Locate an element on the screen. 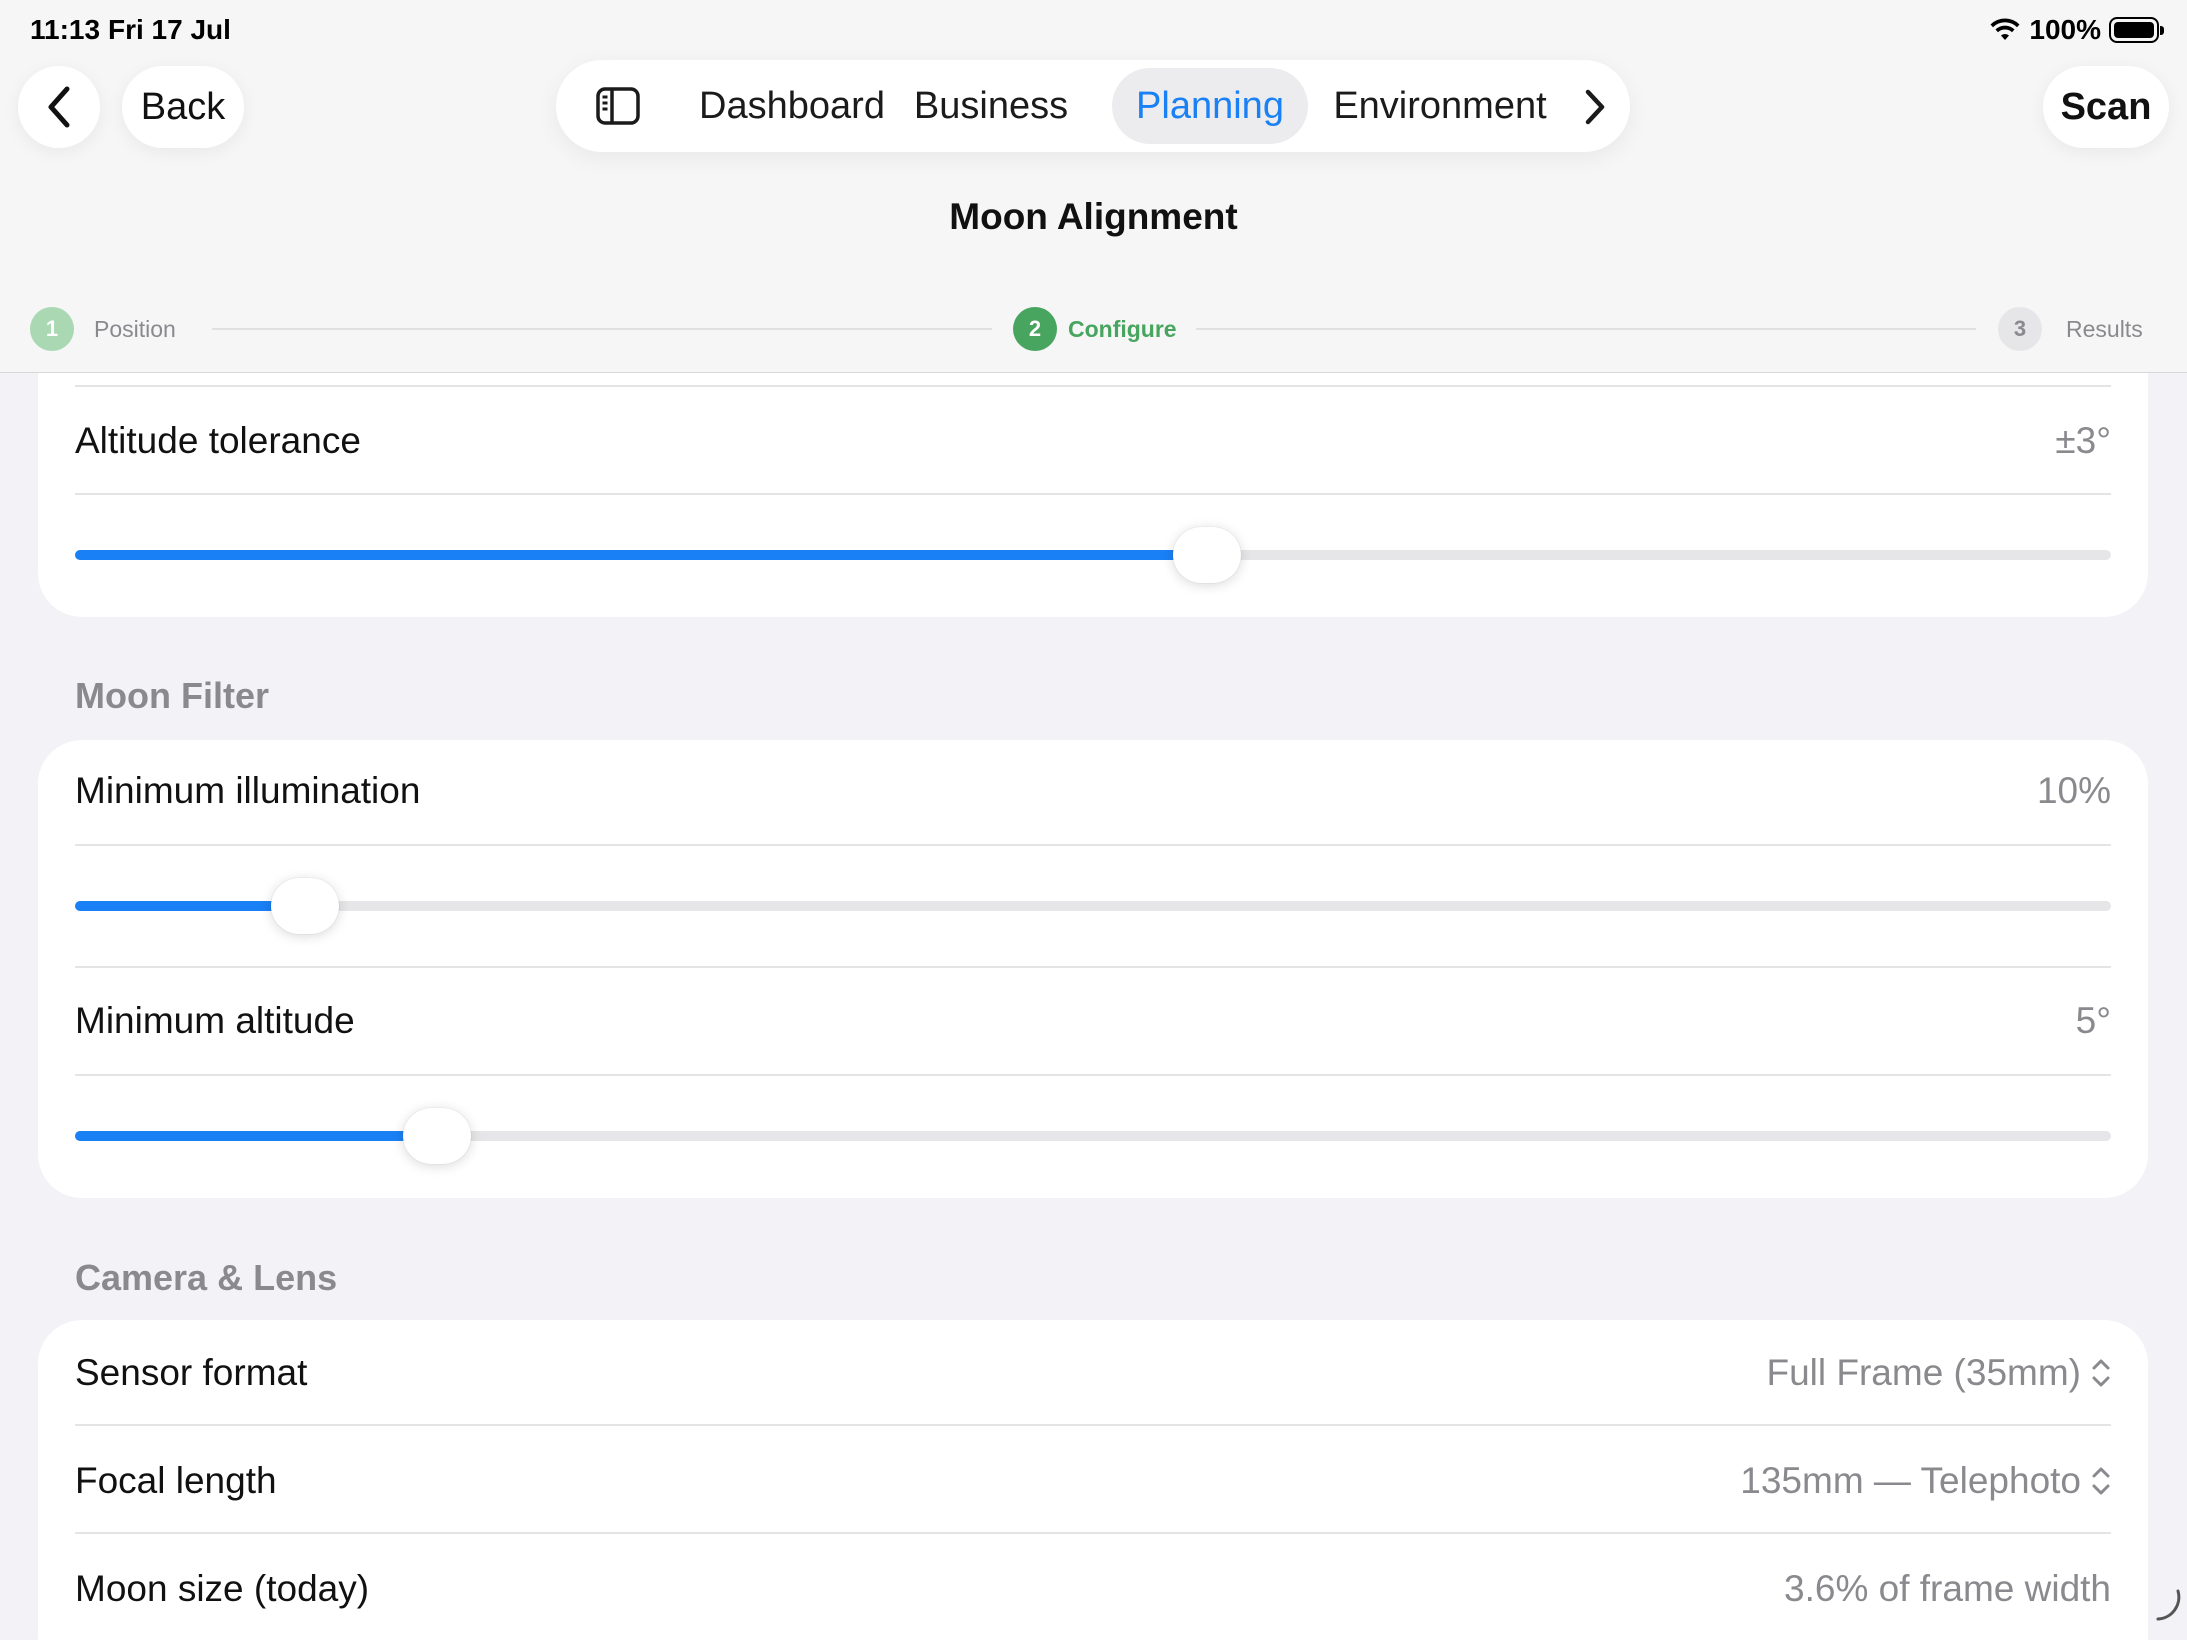 The height and width of the screenshot is (1640, 2187). focal-length-value: 135mm — Telephoto is located at coordinates (1910, 1480).